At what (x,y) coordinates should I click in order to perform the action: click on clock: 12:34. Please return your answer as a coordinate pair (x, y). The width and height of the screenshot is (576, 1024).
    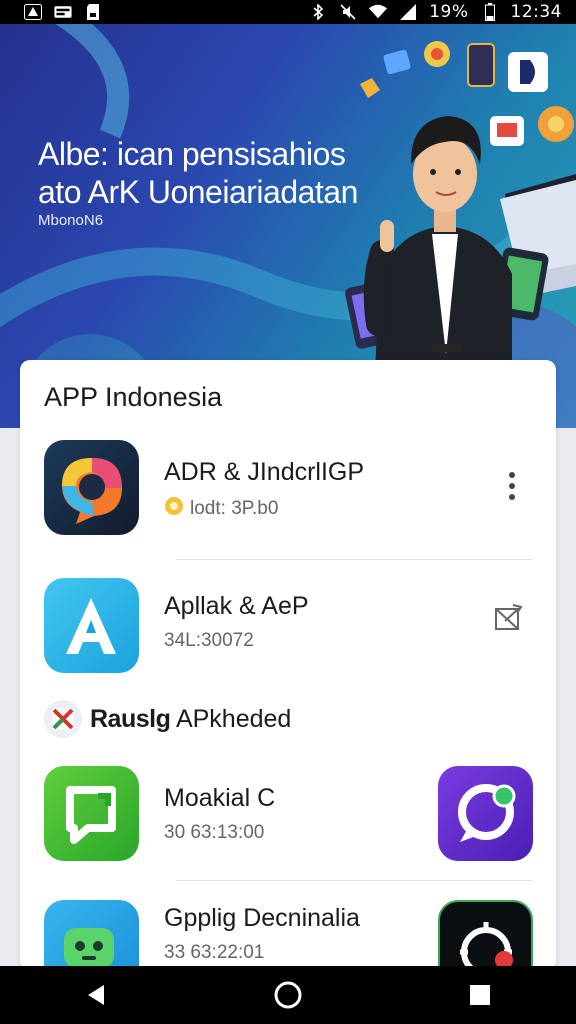
    Looking at the image, I should click on (536, 12).